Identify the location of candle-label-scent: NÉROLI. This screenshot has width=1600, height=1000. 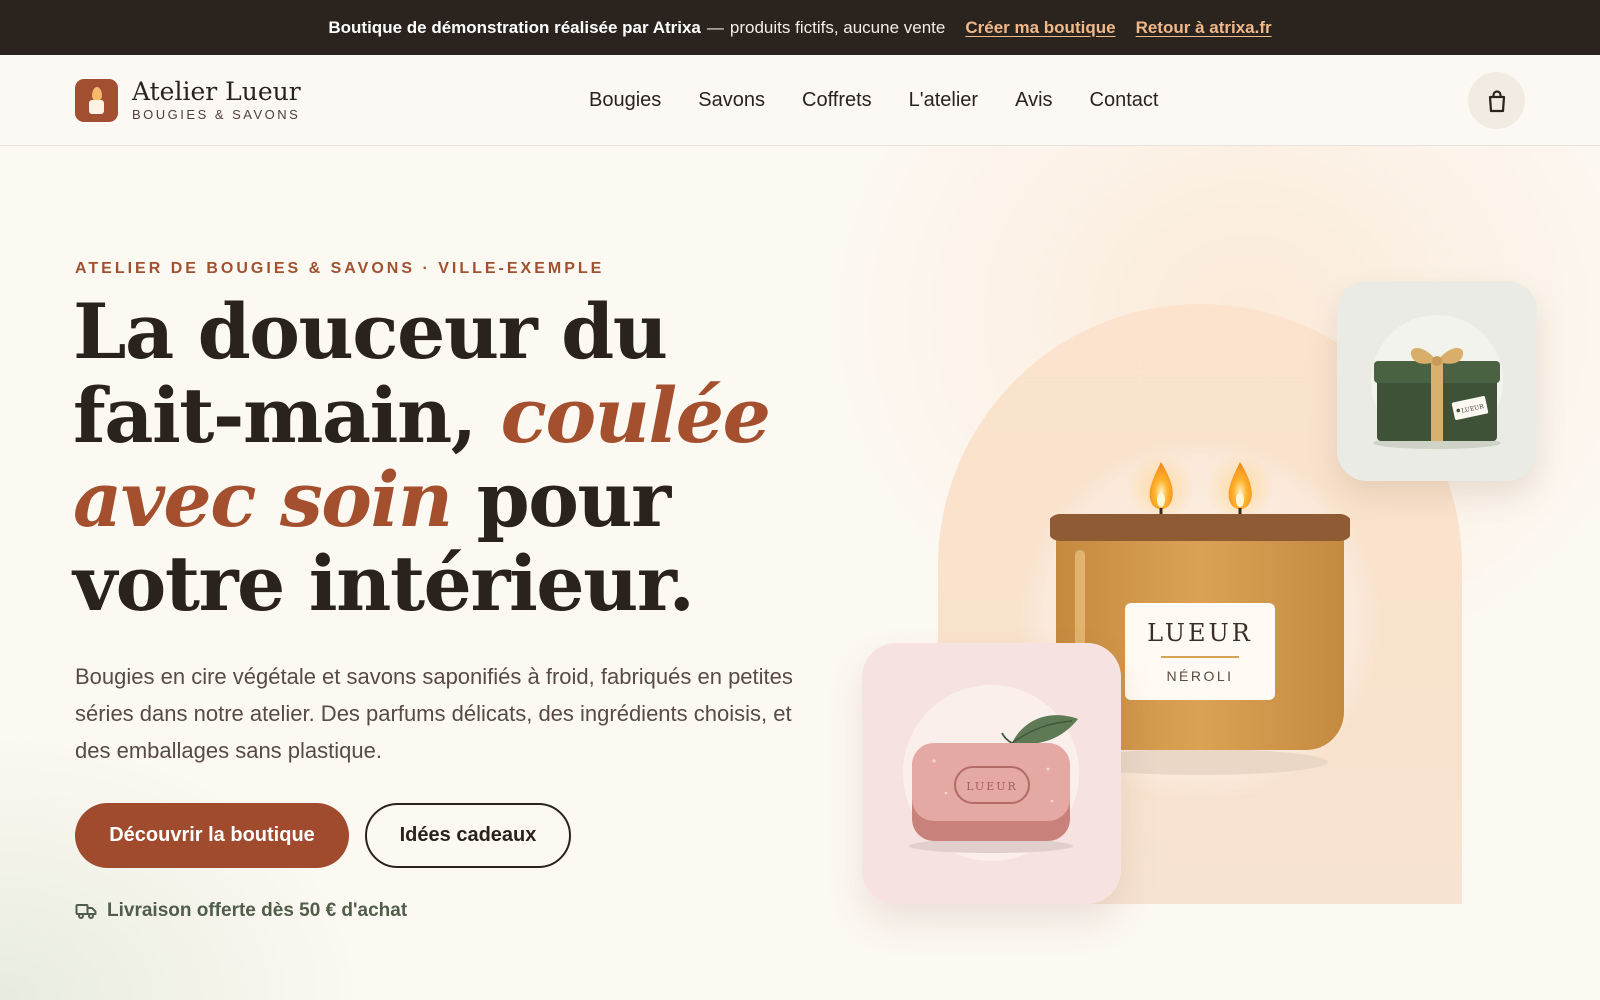
(1200, 676).